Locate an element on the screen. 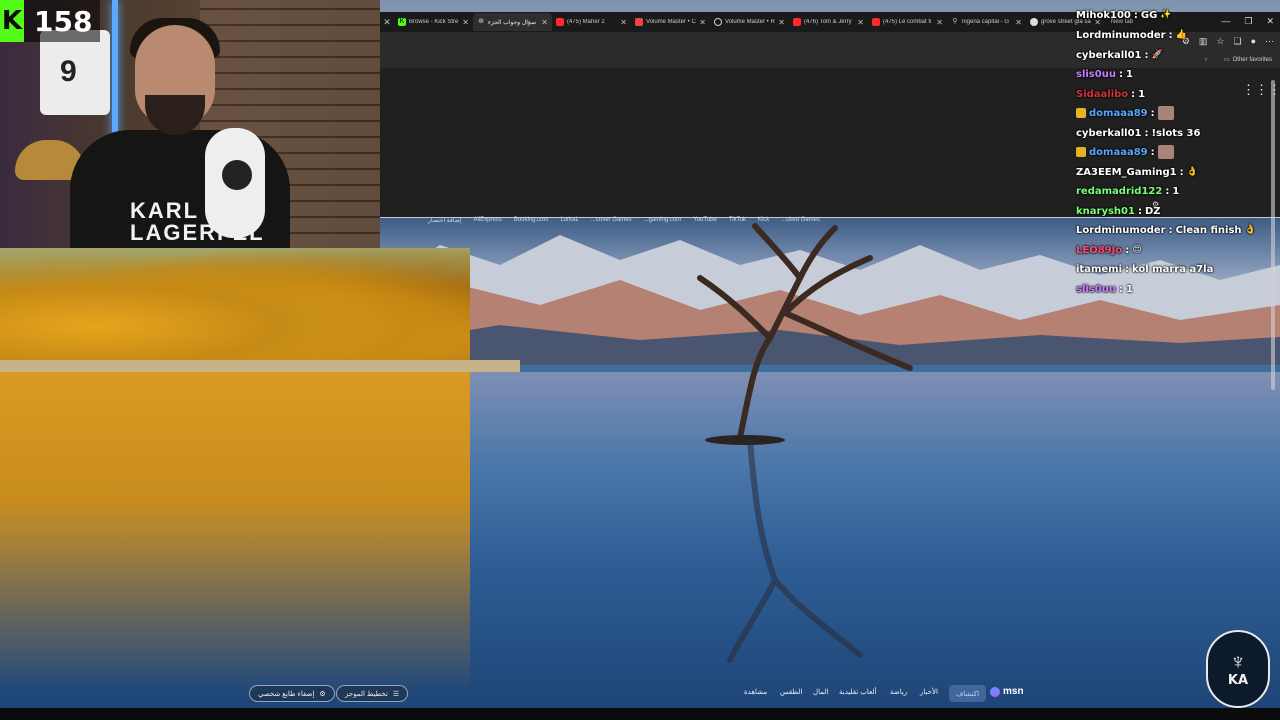 This screenshot has width=1280, height=720. channel-logo-mark: KA is located at coordinates (1238, 680).